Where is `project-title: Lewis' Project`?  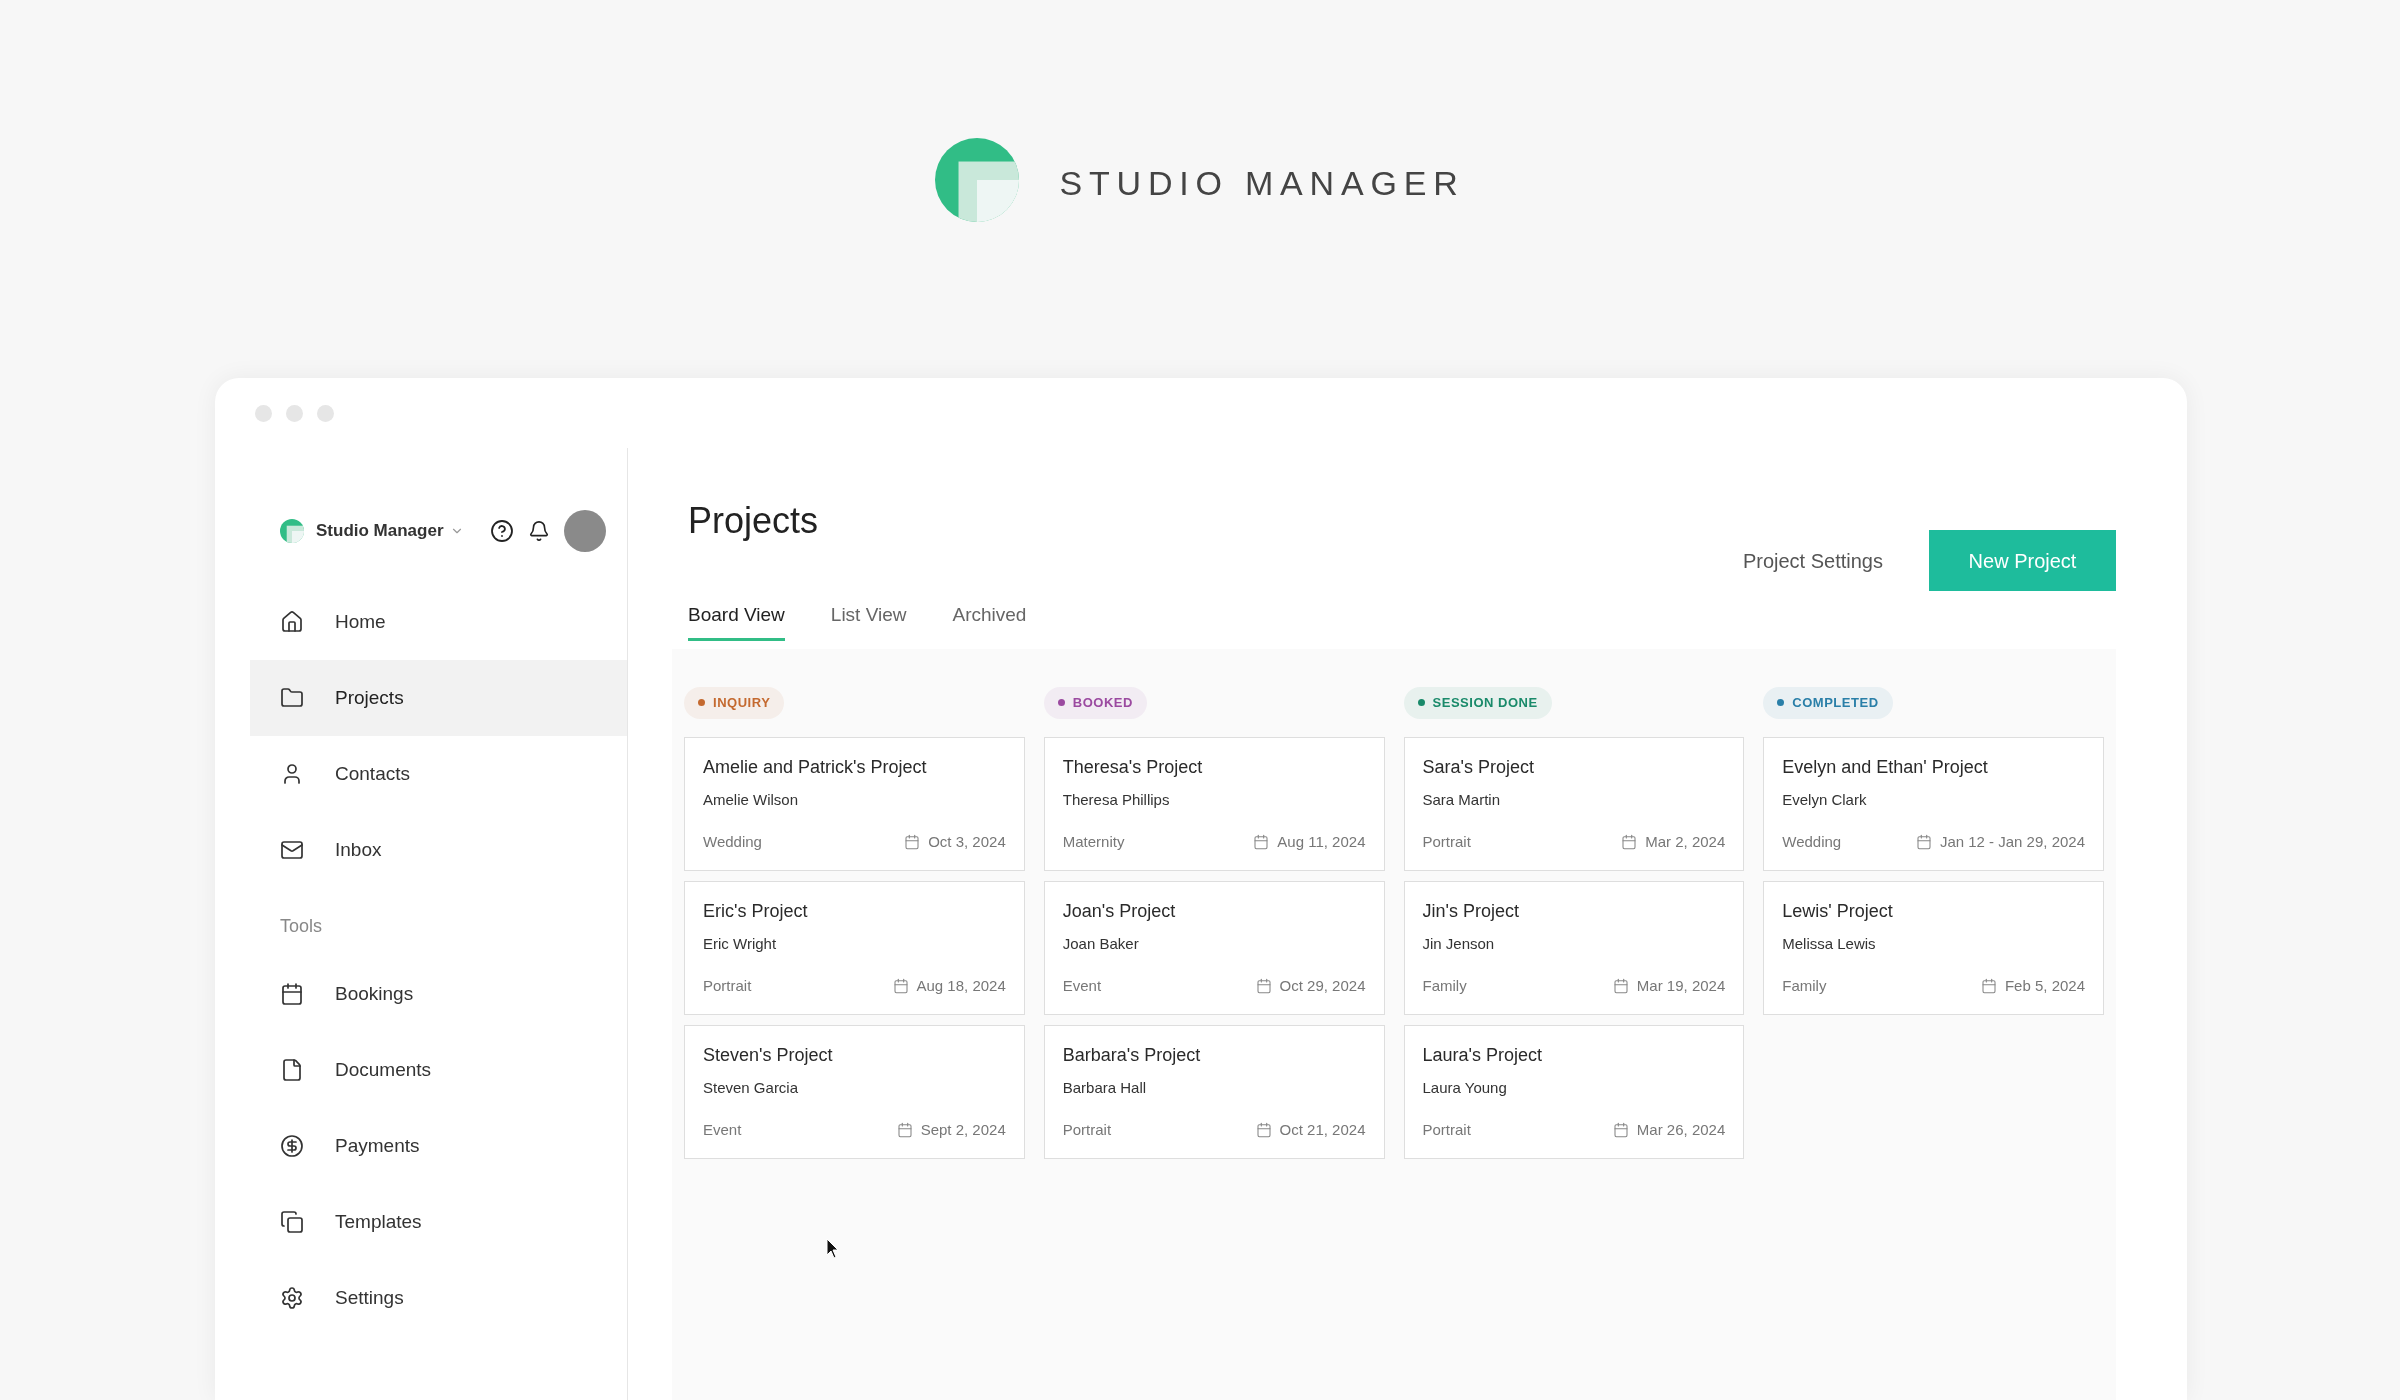
project-title: Lewis' Project is located at coordinates (1838, 911).